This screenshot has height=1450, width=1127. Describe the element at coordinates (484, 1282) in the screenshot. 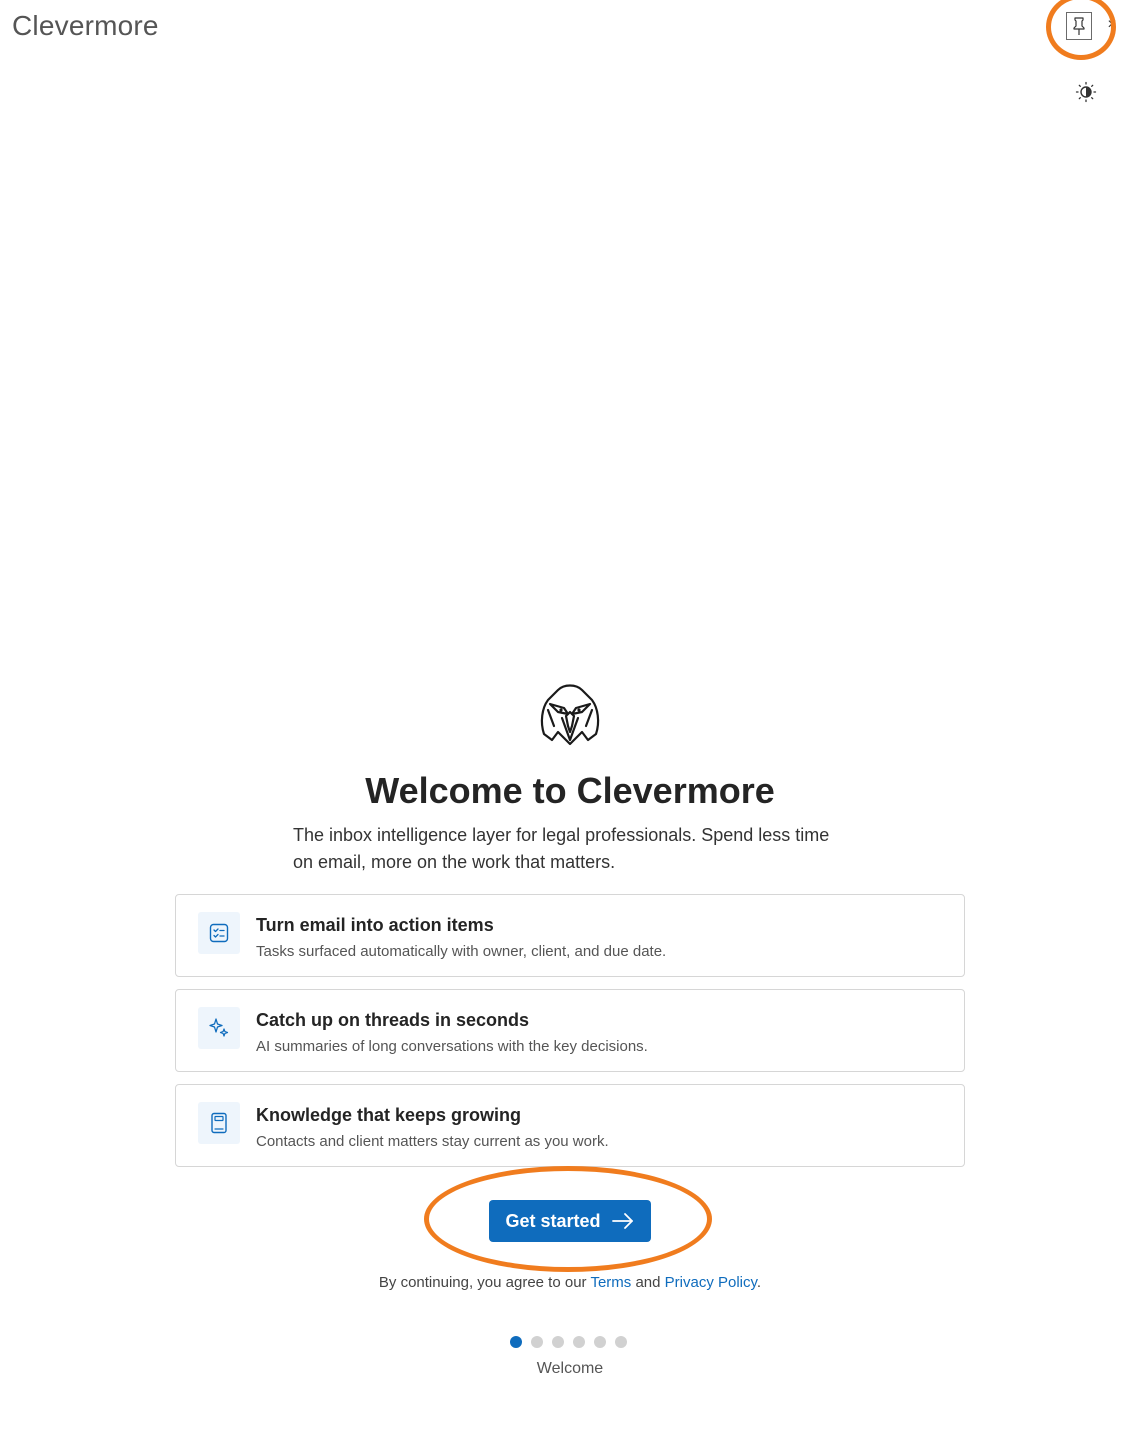

I see `legal-prefix: By continuing, you agree to our` at that location.